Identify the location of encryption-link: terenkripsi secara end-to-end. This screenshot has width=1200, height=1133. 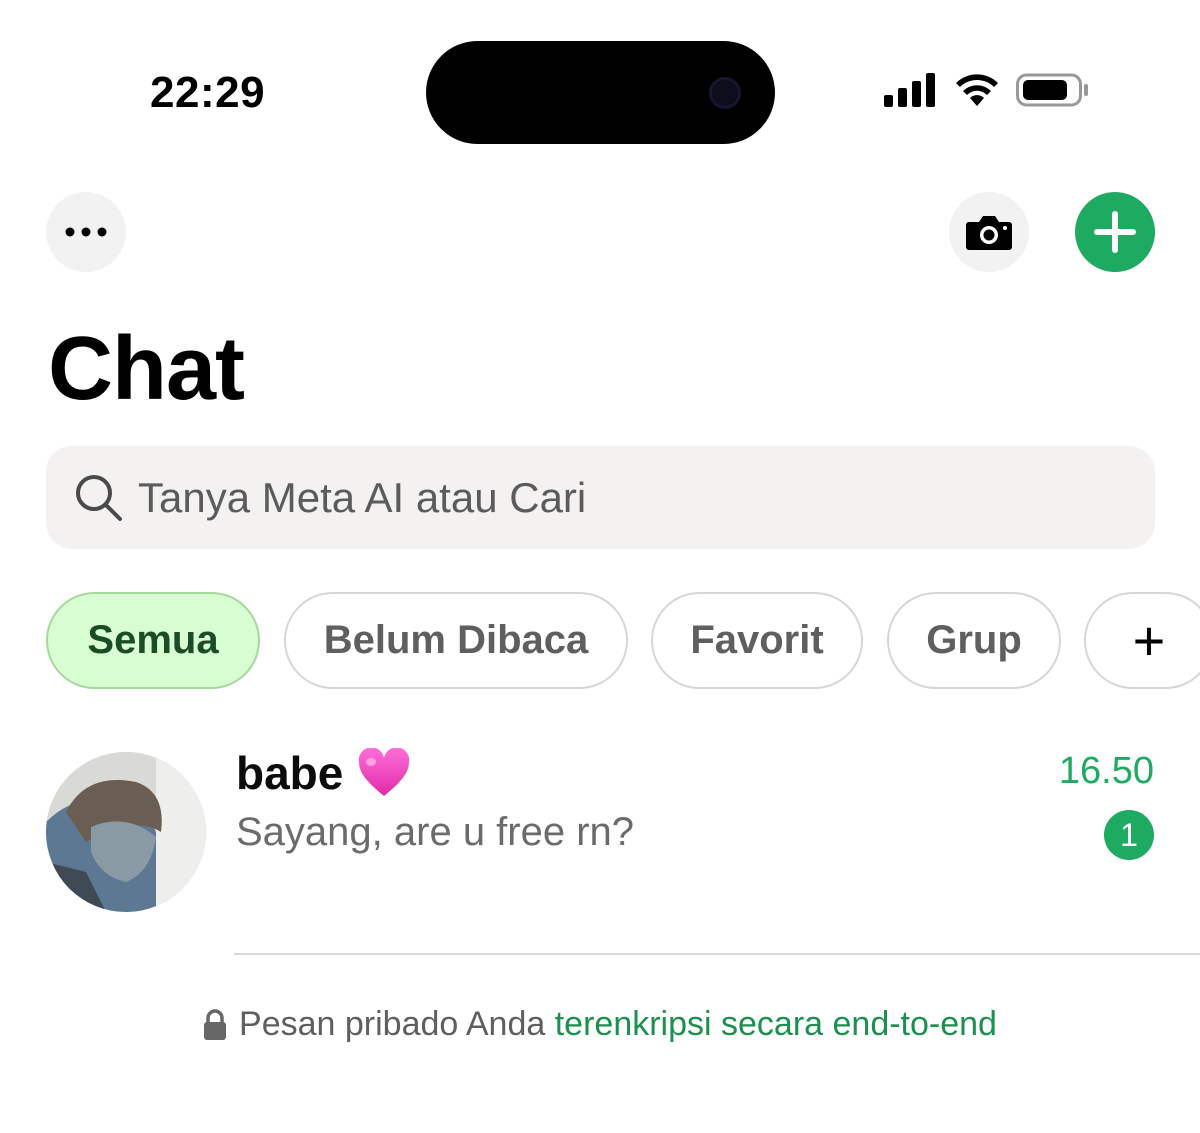
(776, 1024).